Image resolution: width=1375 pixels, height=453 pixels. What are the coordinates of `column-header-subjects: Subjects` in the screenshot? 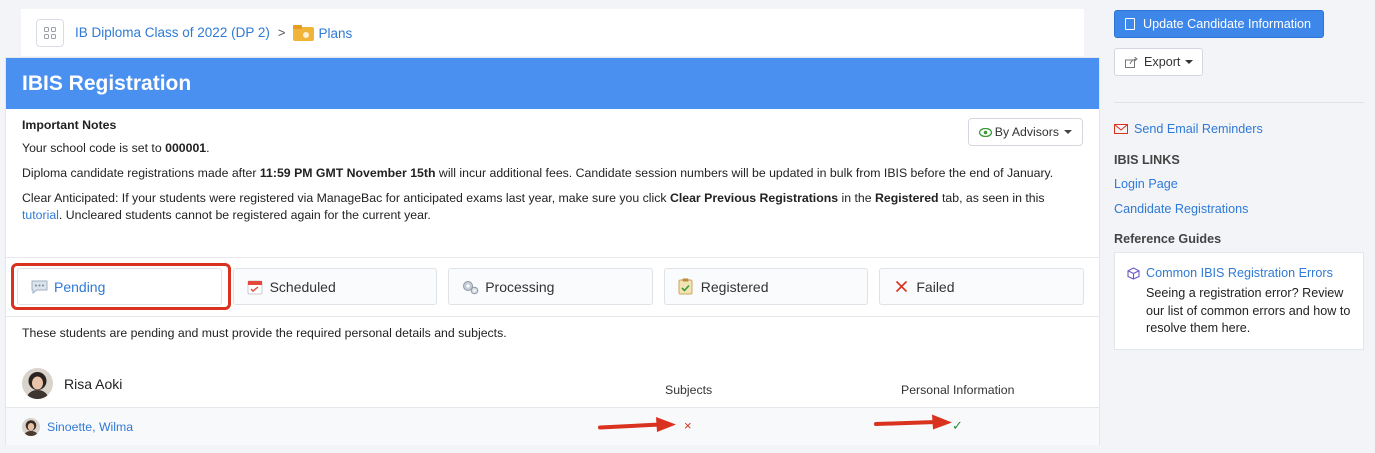 It's located at (689, 390).